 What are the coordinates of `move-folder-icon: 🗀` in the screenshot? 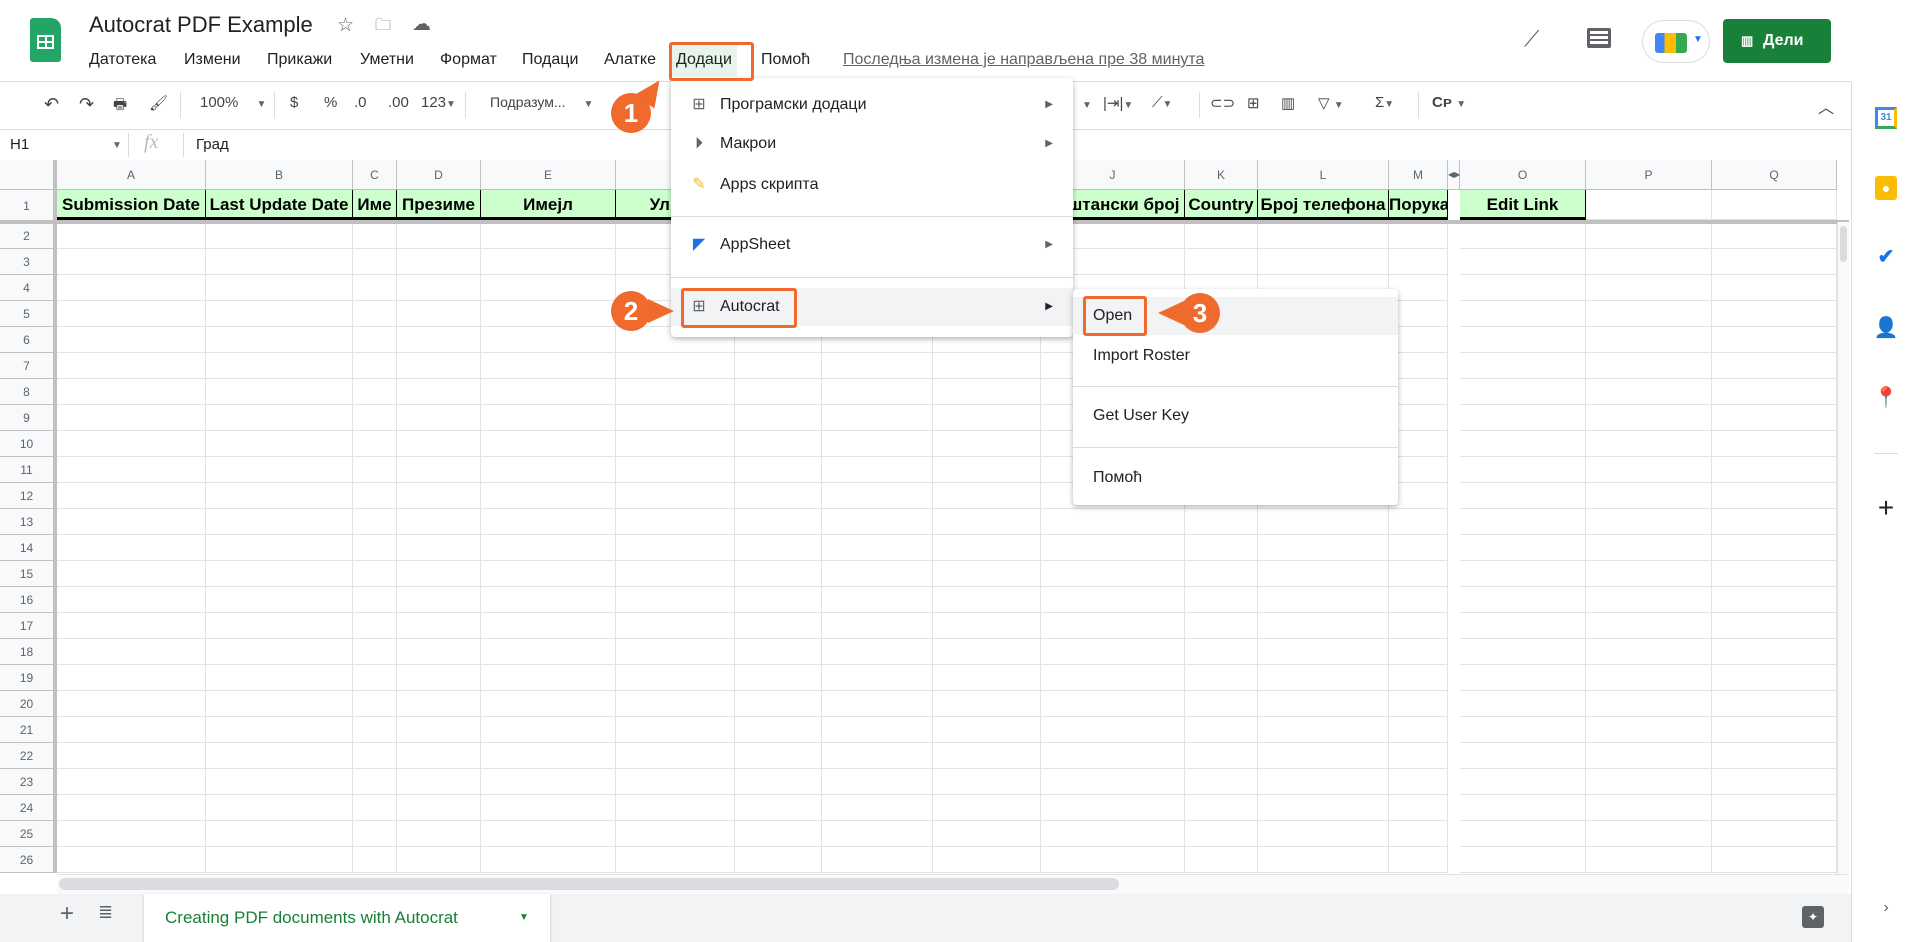 It's located at (383, 27).